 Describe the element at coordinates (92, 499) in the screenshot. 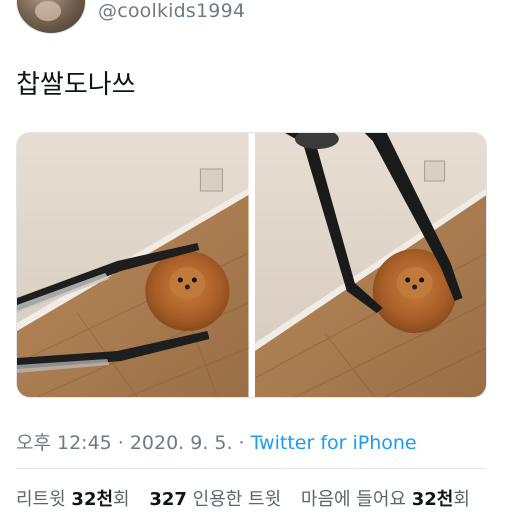

I see `retweets-count: 32천` at that location.